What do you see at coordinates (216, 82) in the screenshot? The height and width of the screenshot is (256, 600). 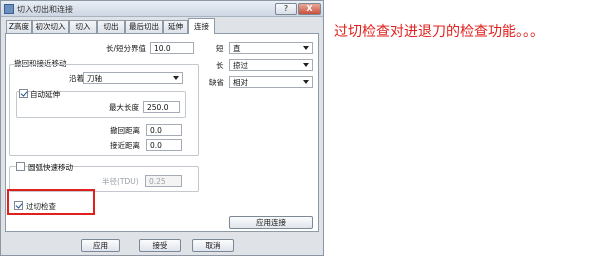 I see `default-label: 缺省` at bounding box center [216, 82].